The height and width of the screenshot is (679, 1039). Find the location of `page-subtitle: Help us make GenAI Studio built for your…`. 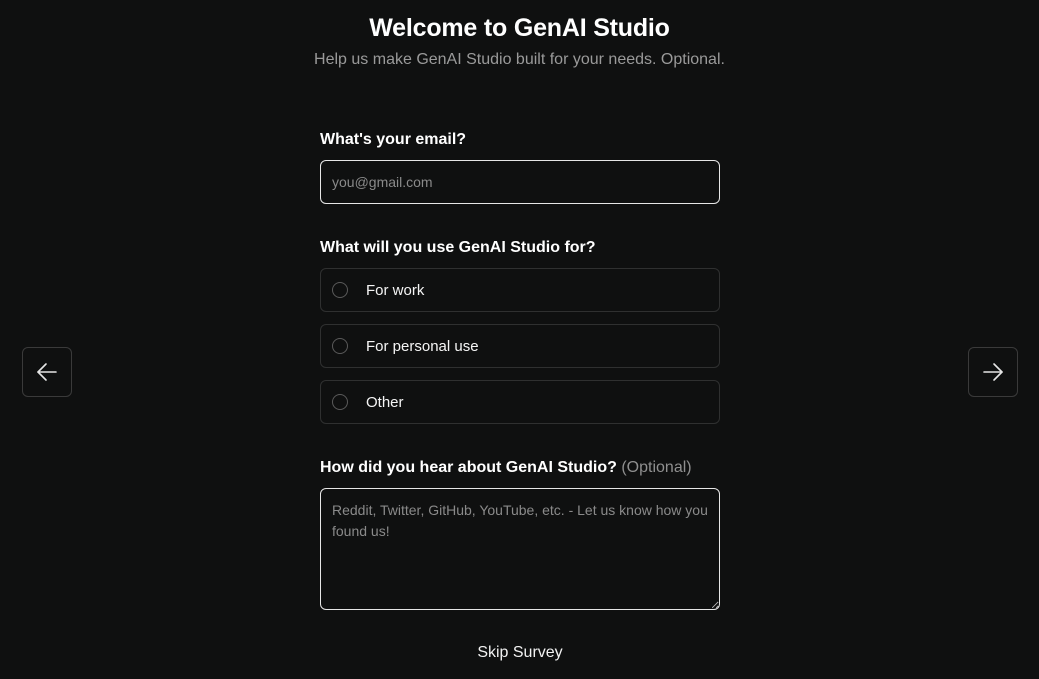

page-subtitle: Help us make GenAI Studio built for your… is located at coordinates (519, 59).